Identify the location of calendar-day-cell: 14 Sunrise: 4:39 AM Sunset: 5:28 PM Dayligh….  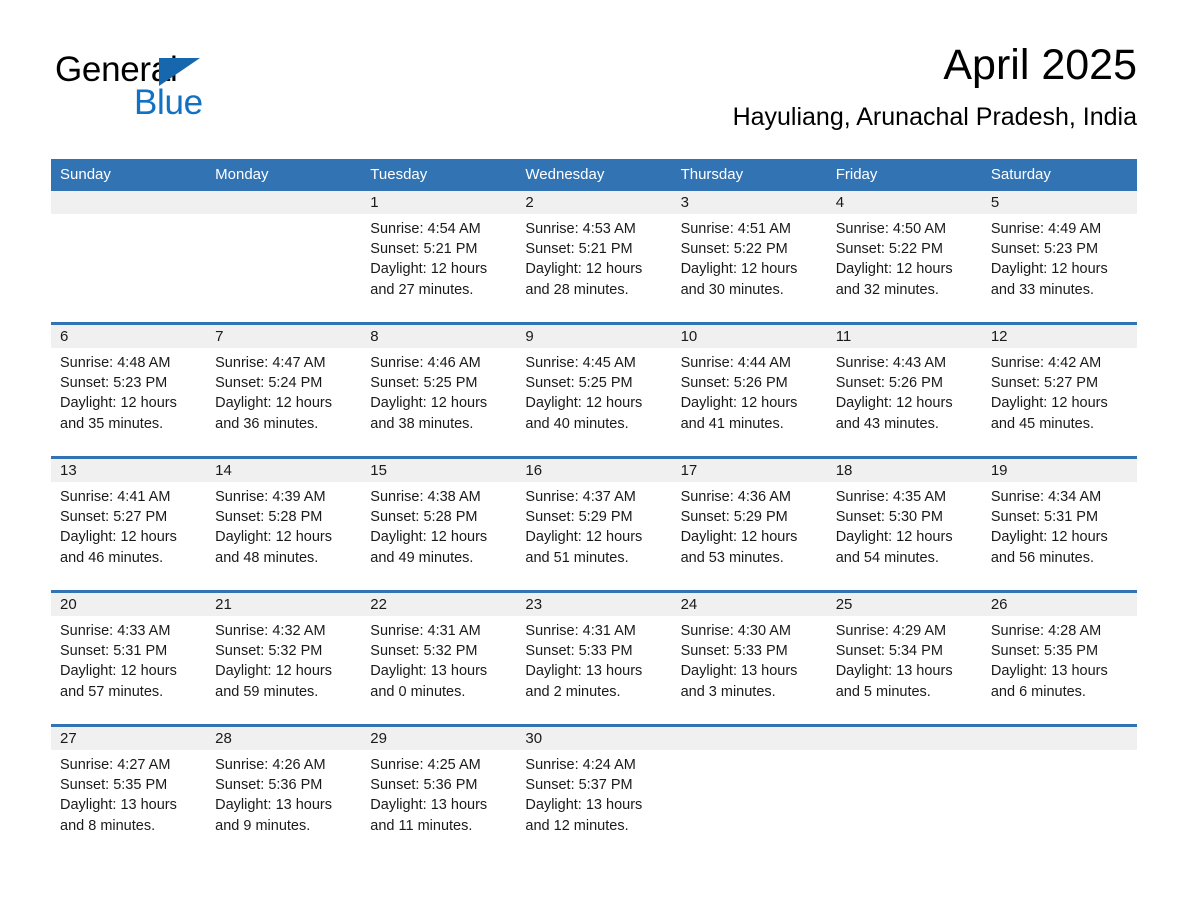
(284, 524).